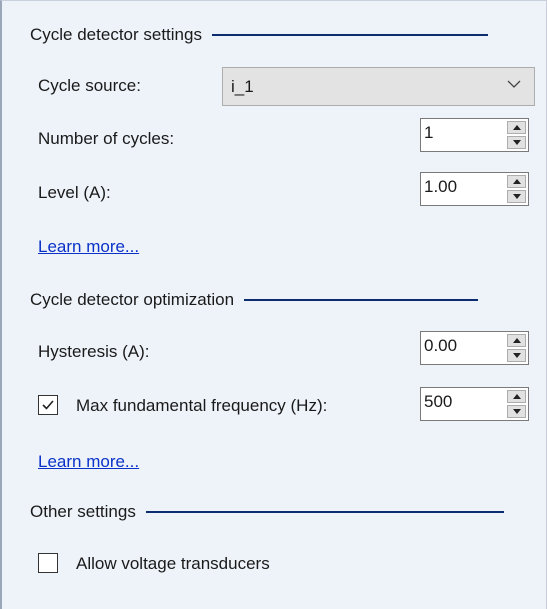 This screenshot has width=548, height=609. What do you see at coordinates (474, 348) in the screenshot?
I see `hysteresis-spinner: 0.00` at bounding box center [474, 348].